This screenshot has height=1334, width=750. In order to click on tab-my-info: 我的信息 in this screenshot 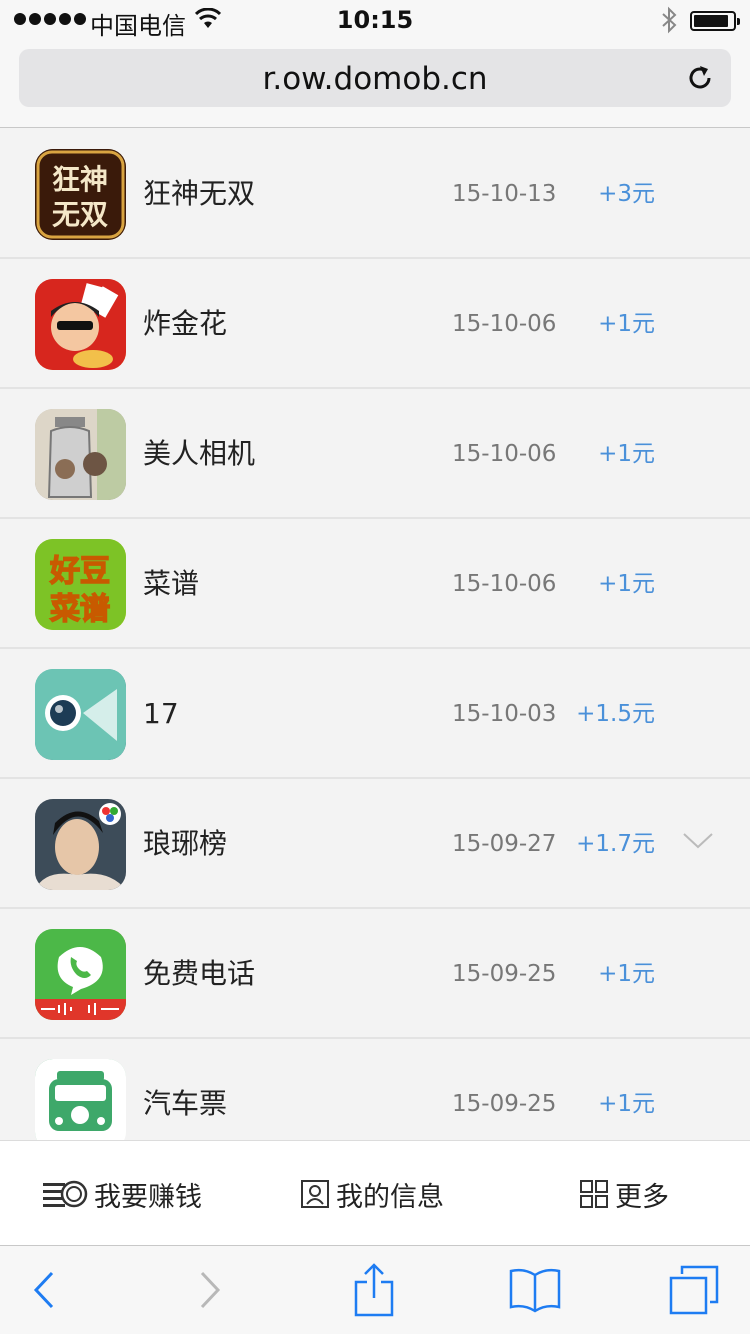, I will do `click(372, 1194)`.